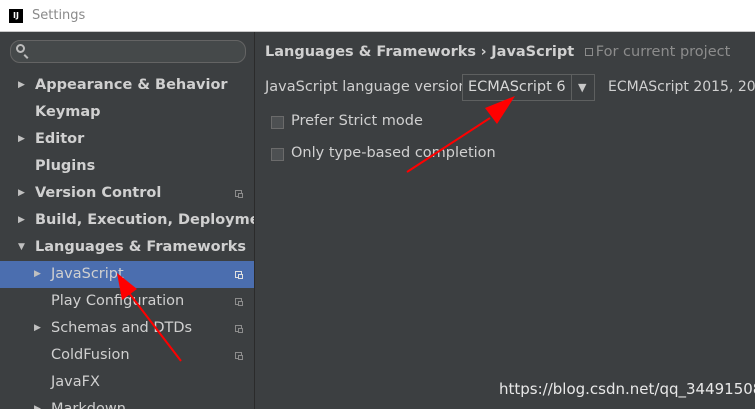 This screenshot has width=755, height=409. Describe the element at coordinates (357, 121) in the screenshot. I see `prefer-strict-mode-label: Prefer Strict mode` at that location.